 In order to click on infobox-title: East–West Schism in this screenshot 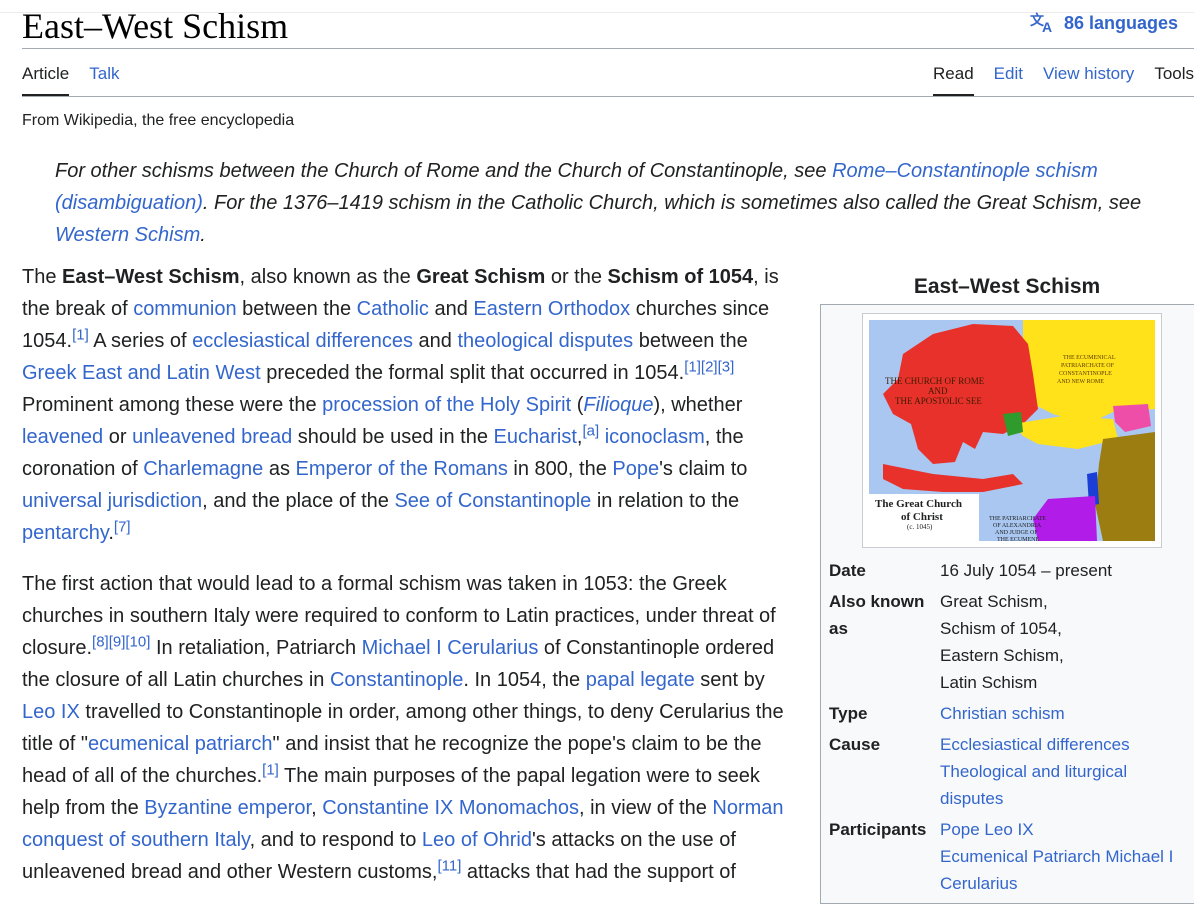, I will do `click(1007, 286)`.